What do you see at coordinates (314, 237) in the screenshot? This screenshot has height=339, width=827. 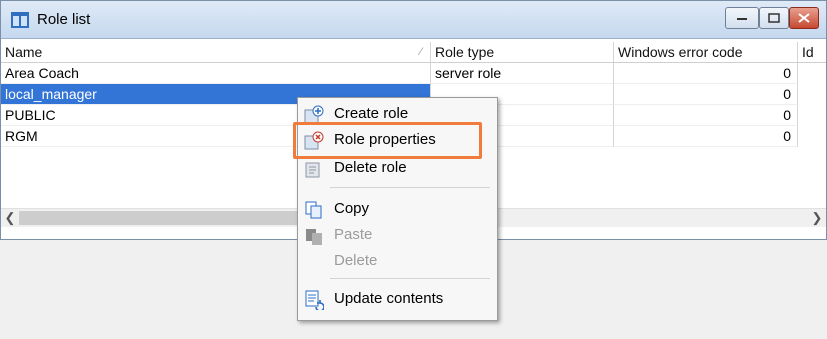 I see `paste-icon` at bounding box center [314, 237].